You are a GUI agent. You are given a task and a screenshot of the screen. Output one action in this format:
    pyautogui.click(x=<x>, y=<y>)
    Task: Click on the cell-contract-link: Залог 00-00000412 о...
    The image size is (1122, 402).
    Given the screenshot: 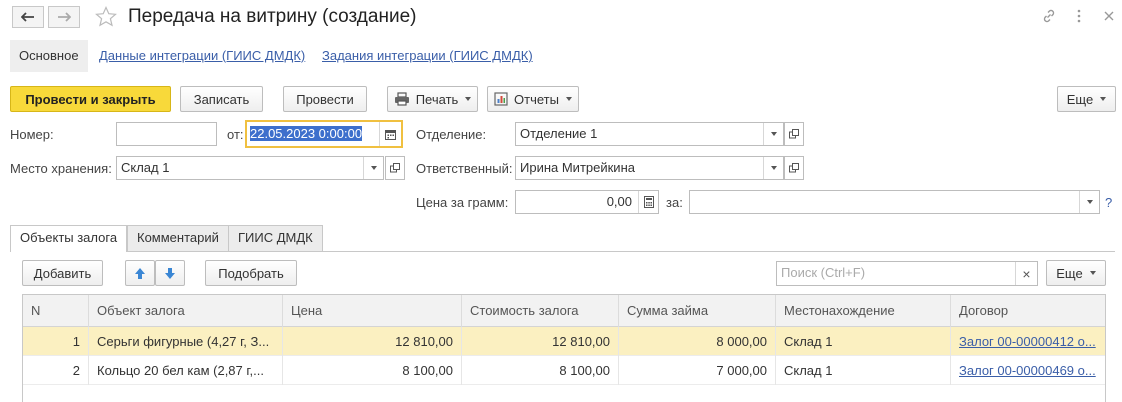 What is the action you would take?
    pyautogui.click(x=1028, y=341)
    